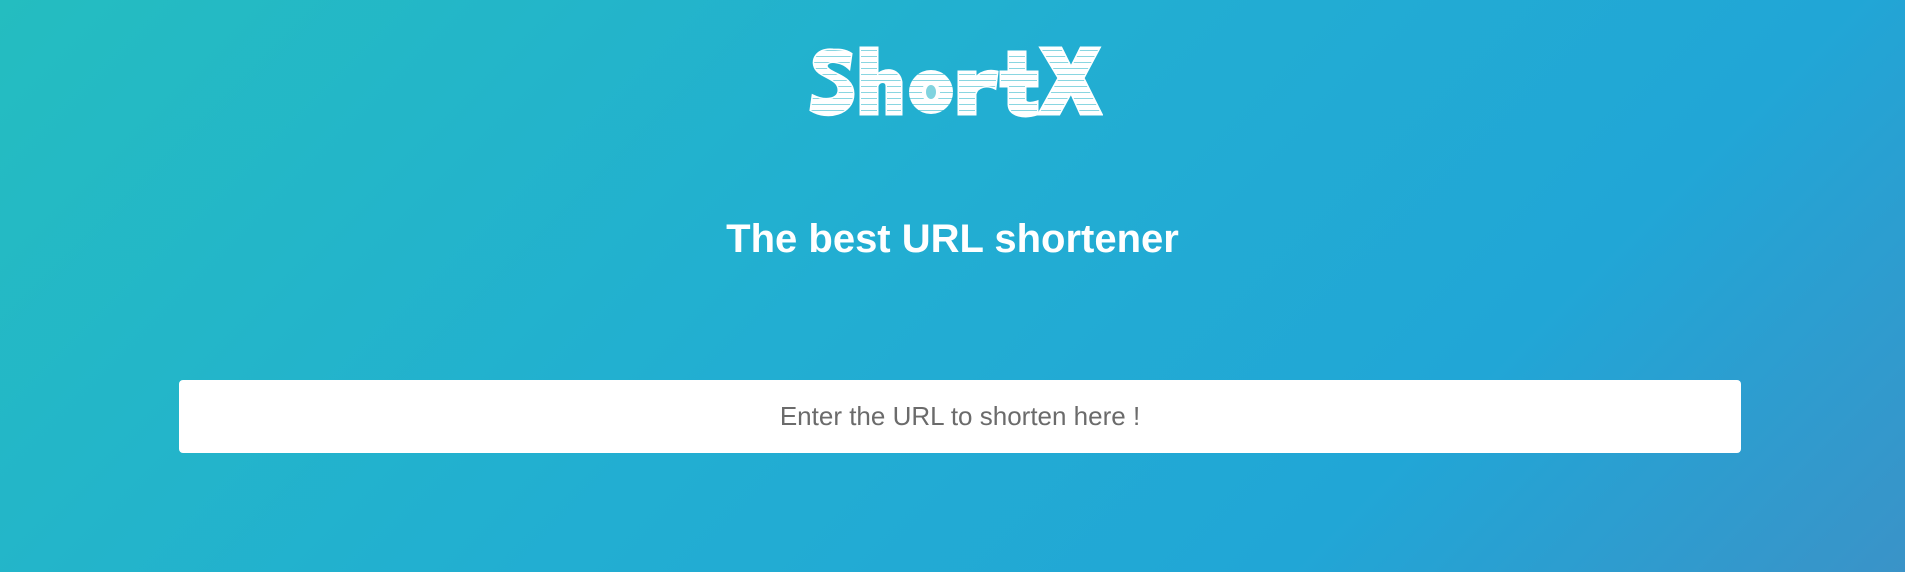 Image resolution: width=1905 pixels, height=572 pixels. Describe the element at coordinates (952, 239) in the screenshot. I see `page-tagline: The best URL shortener` at that location.